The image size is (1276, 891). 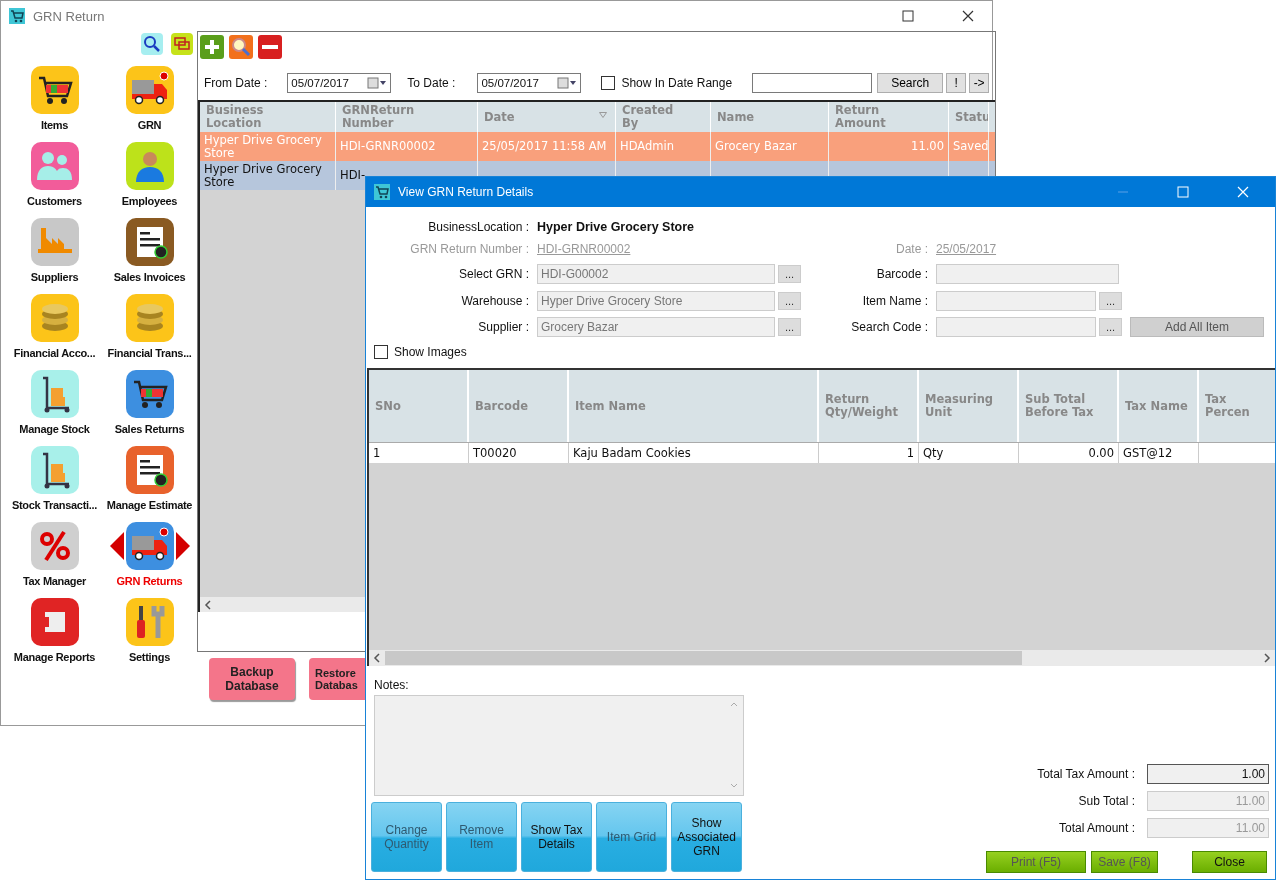 What do you see at coordinates (1016, 301) in the screenshot?
I see `item-name-field` at bounding box center [1016, 301].